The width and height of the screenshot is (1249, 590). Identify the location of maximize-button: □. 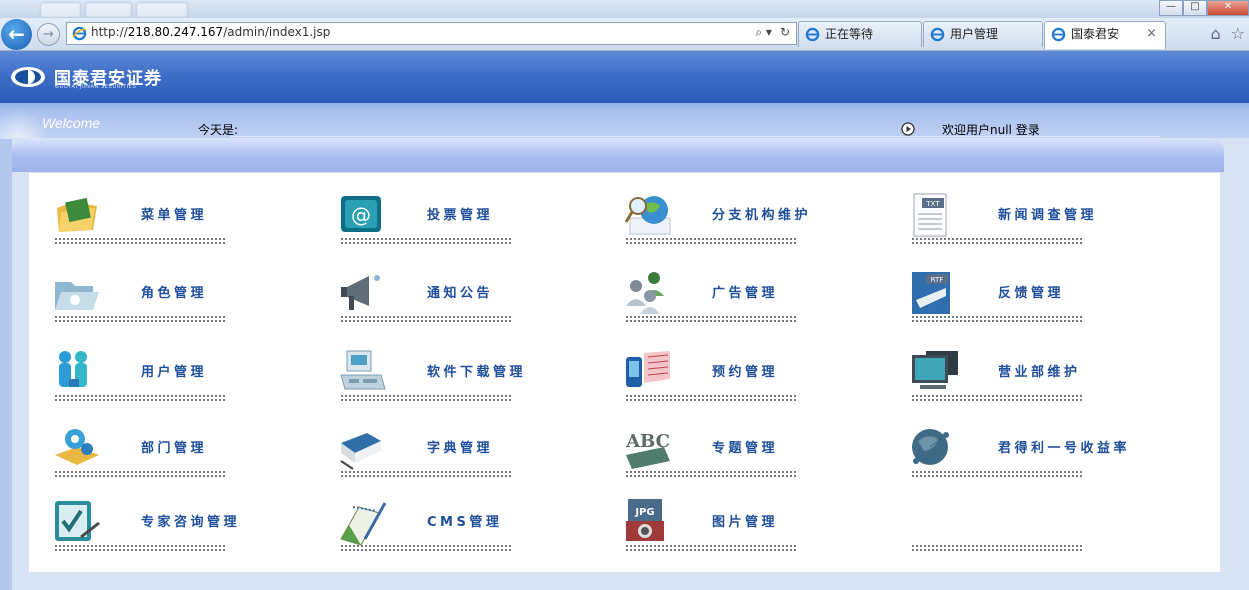
(1195, 8).